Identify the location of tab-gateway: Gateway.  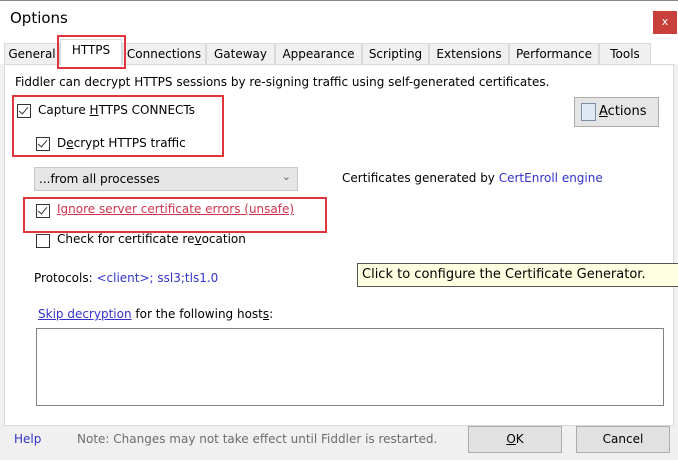
(240, 53).